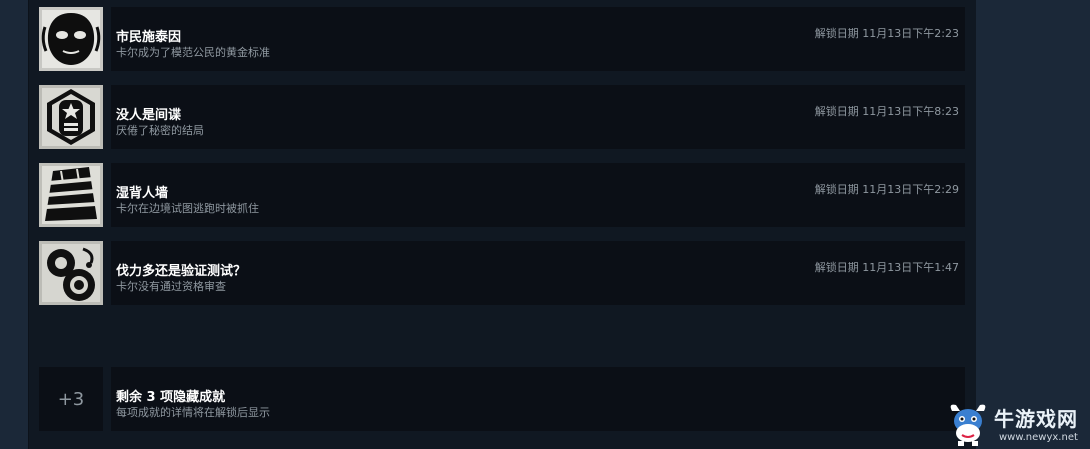  What do you see at coordinates (193, 52) in the screenshot?
I see `achievement-description: 卡尔成为了模范公民的黄金标准` at bounding box center [193, 52].